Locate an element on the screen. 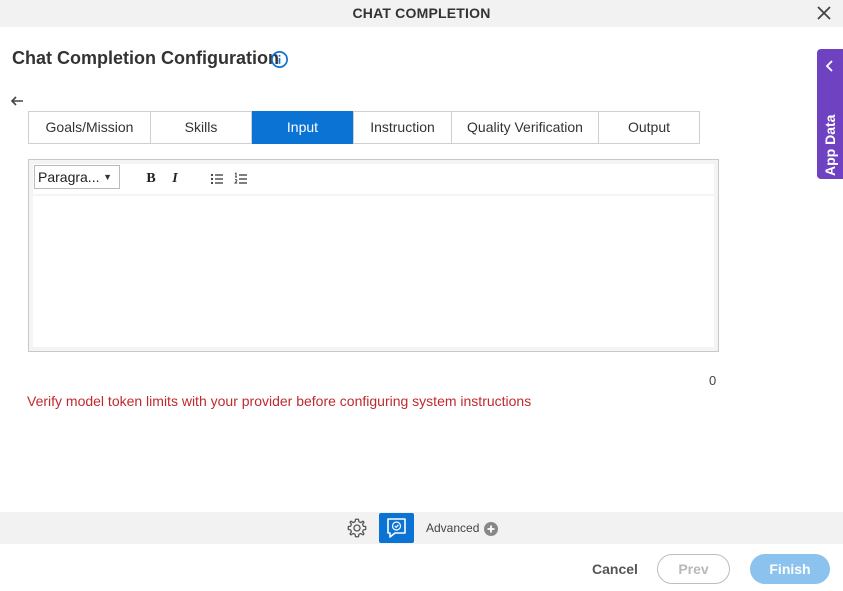 The height and width of the screenshot is (591, 843). app-data-panel-toggle: App Data is located at coordinates (830, 114).